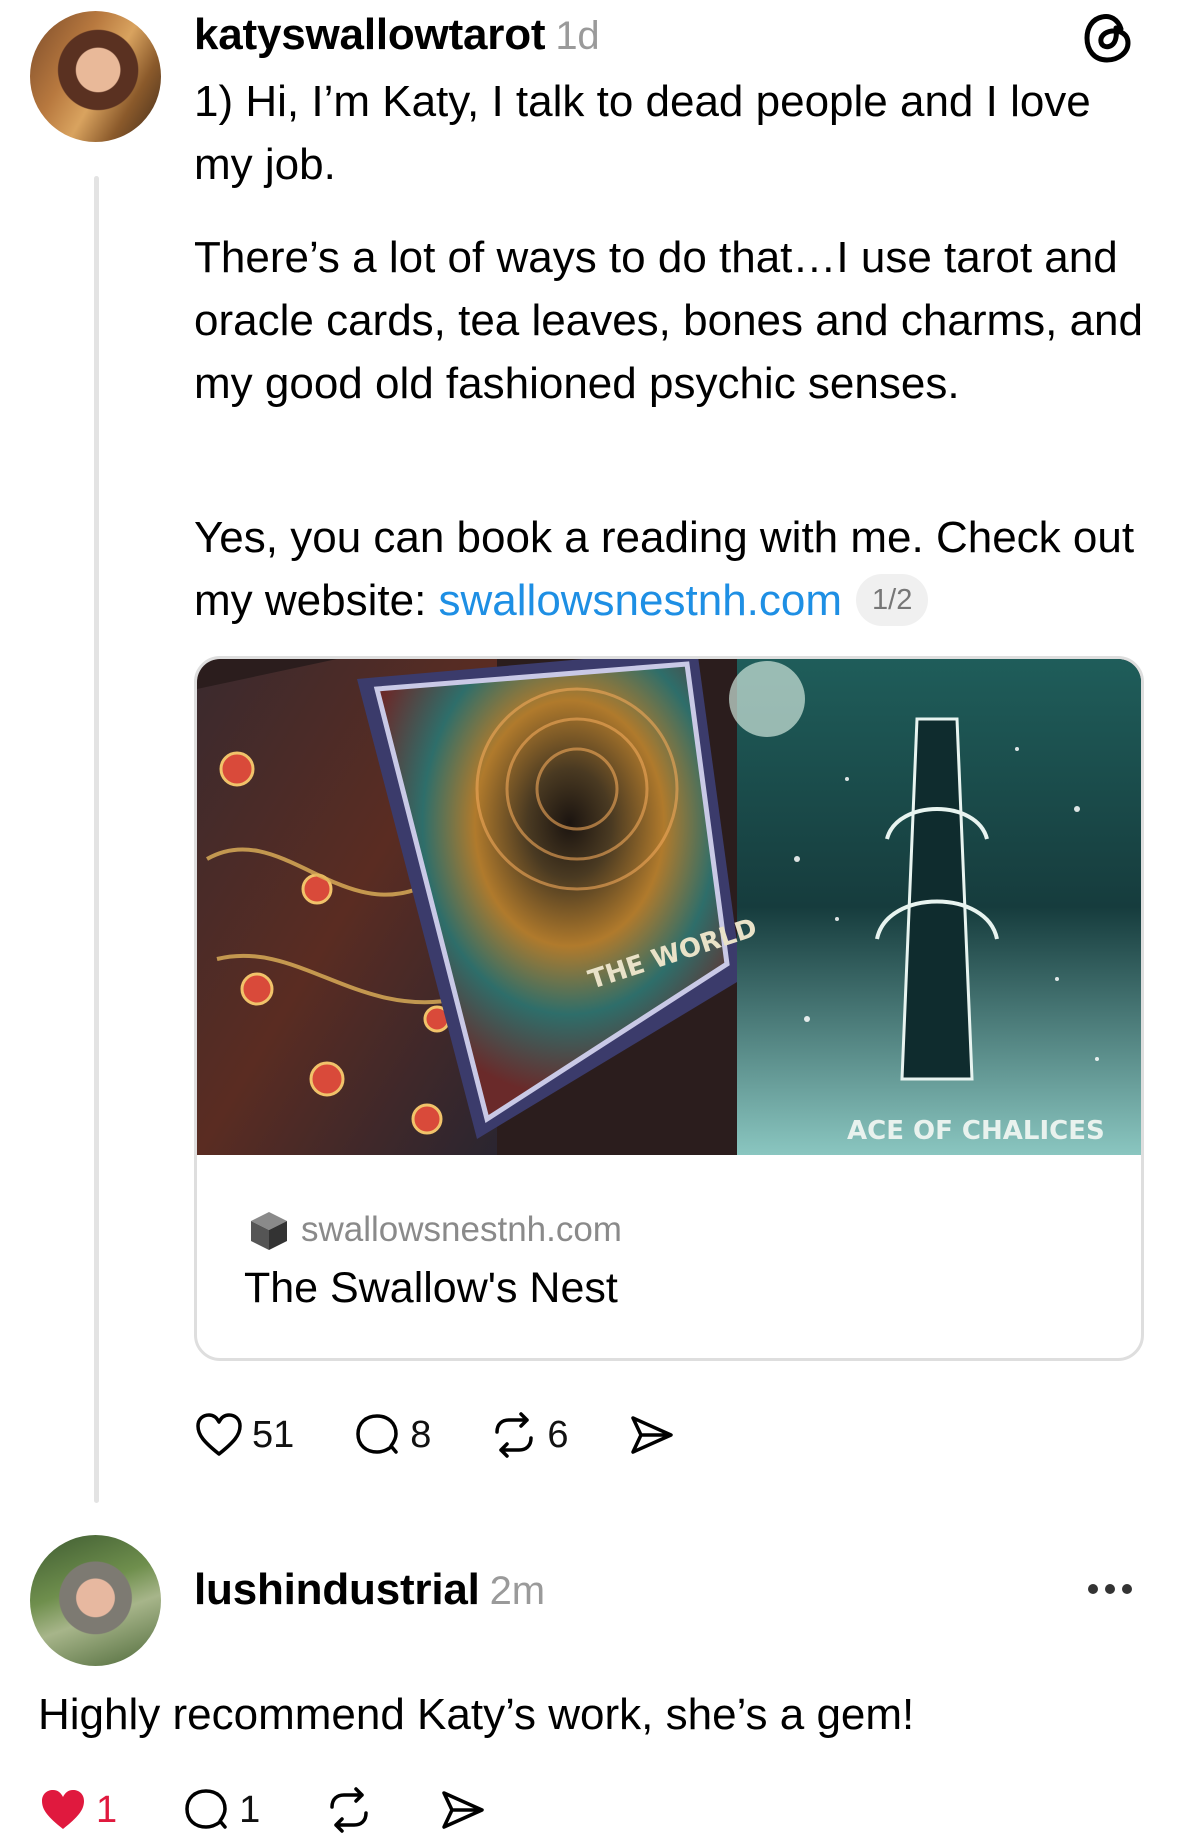 This screenshot has height=1836, width=1179. I want to click on card-domain-row: swallowsnestnh.com, so click(434, 1230).